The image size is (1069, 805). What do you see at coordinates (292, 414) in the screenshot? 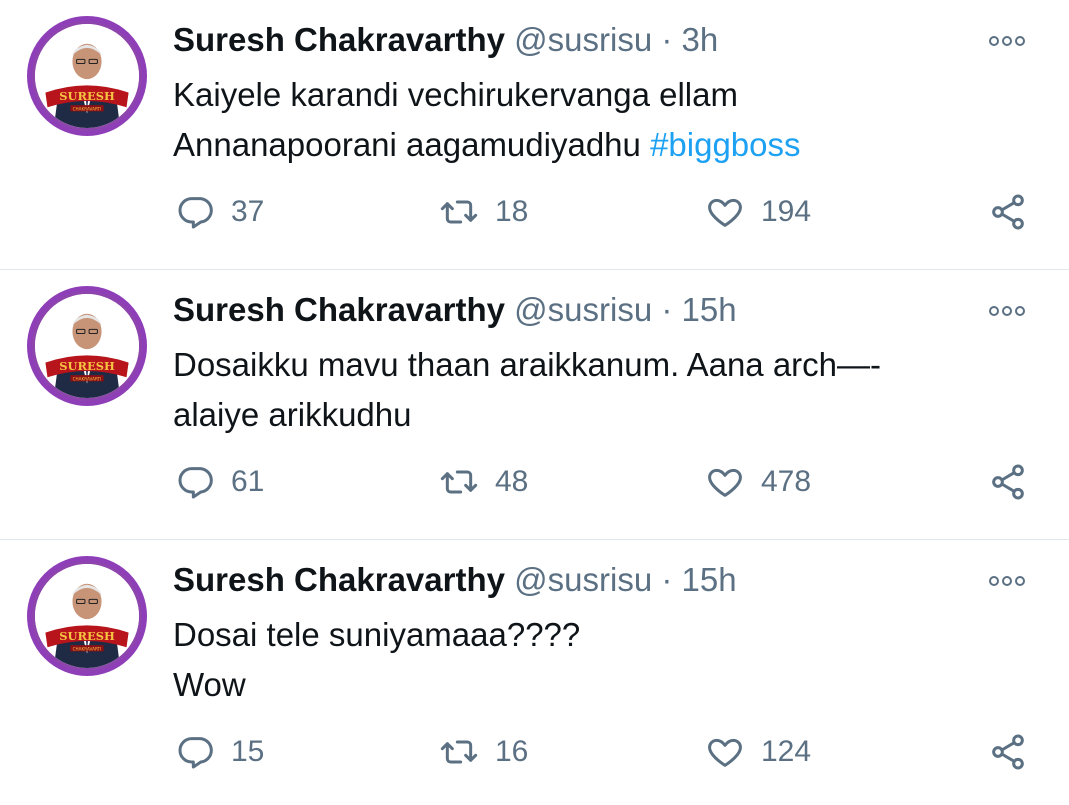
I see `tweet-text-line: alaiye arikkudhu` at bounding box center [292, 414].